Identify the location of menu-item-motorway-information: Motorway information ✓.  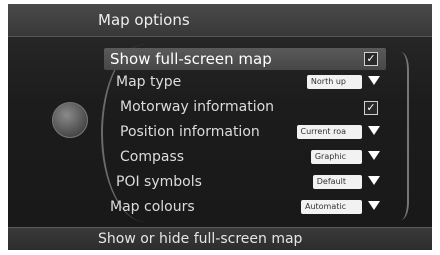
(245, 108).